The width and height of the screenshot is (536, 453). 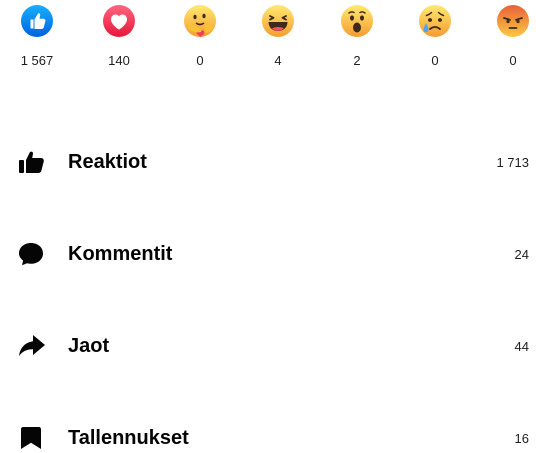 What do you see at coordinates (512, 162) in the screenshot?
I see `metric-value-reactions: 1 713` at bounding box center [512, 162].